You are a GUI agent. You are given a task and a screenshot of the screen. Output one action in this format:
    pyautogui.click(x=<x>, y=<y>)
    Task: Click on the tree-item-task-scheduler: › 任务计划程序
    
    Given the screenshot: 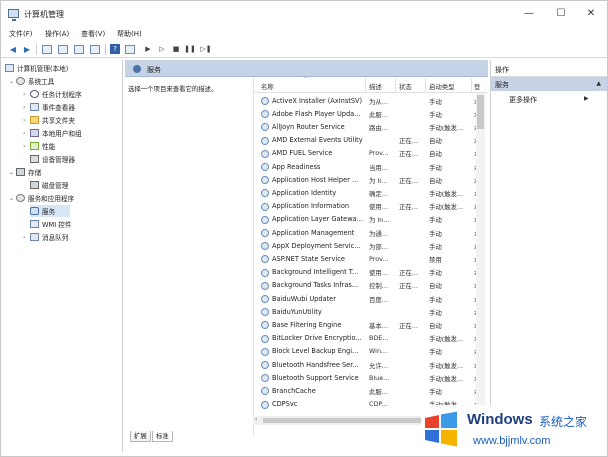 What is the action you would take?
    pyautogui.click(x=52, y=94)
    